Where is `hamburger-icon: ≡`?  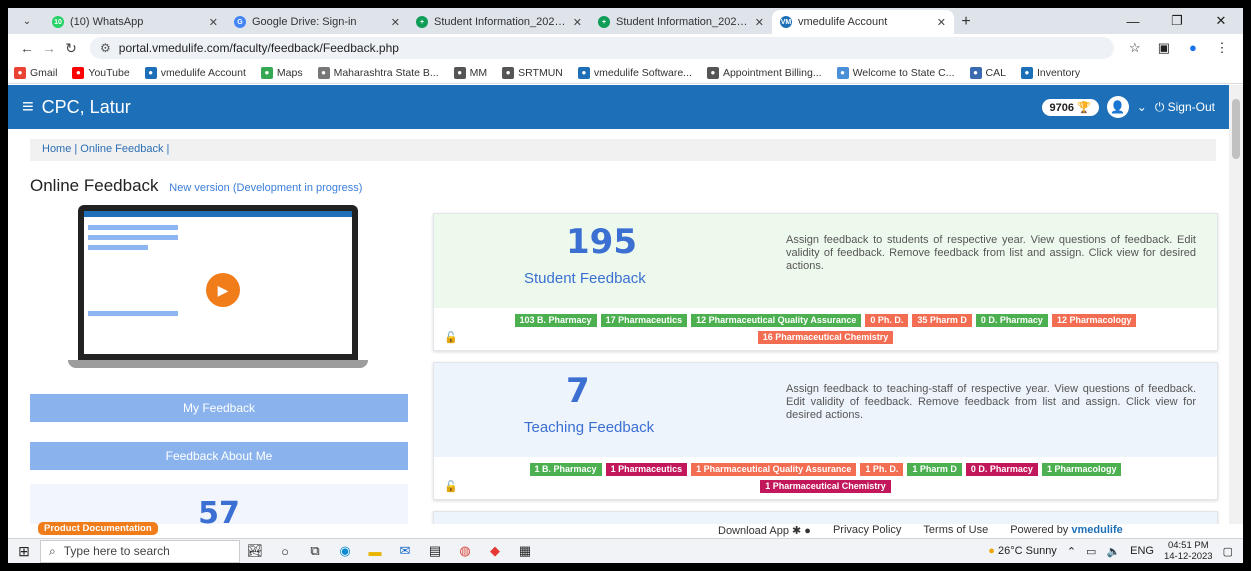
hamburger-icon: ≡ is located at coordinates (28, 107).